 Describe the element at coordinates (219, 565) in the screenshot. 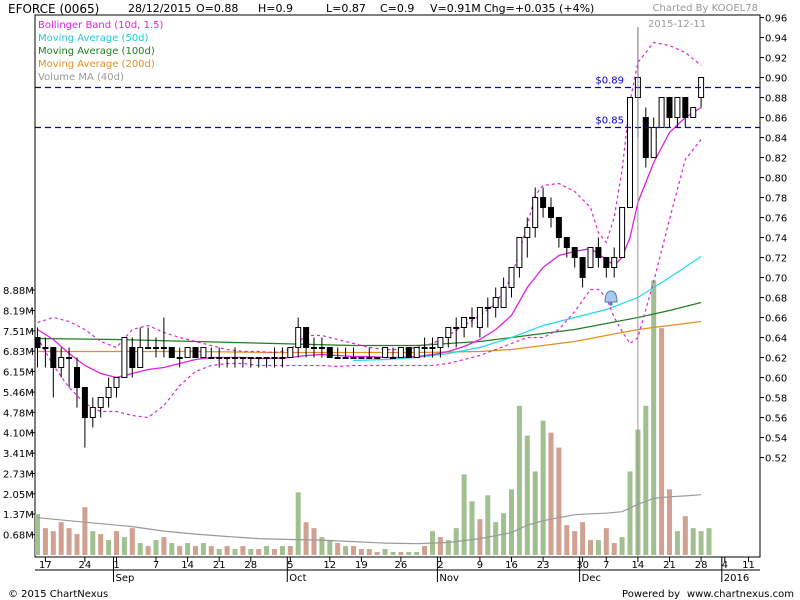

I see `x-tick-label: 21` at that location.